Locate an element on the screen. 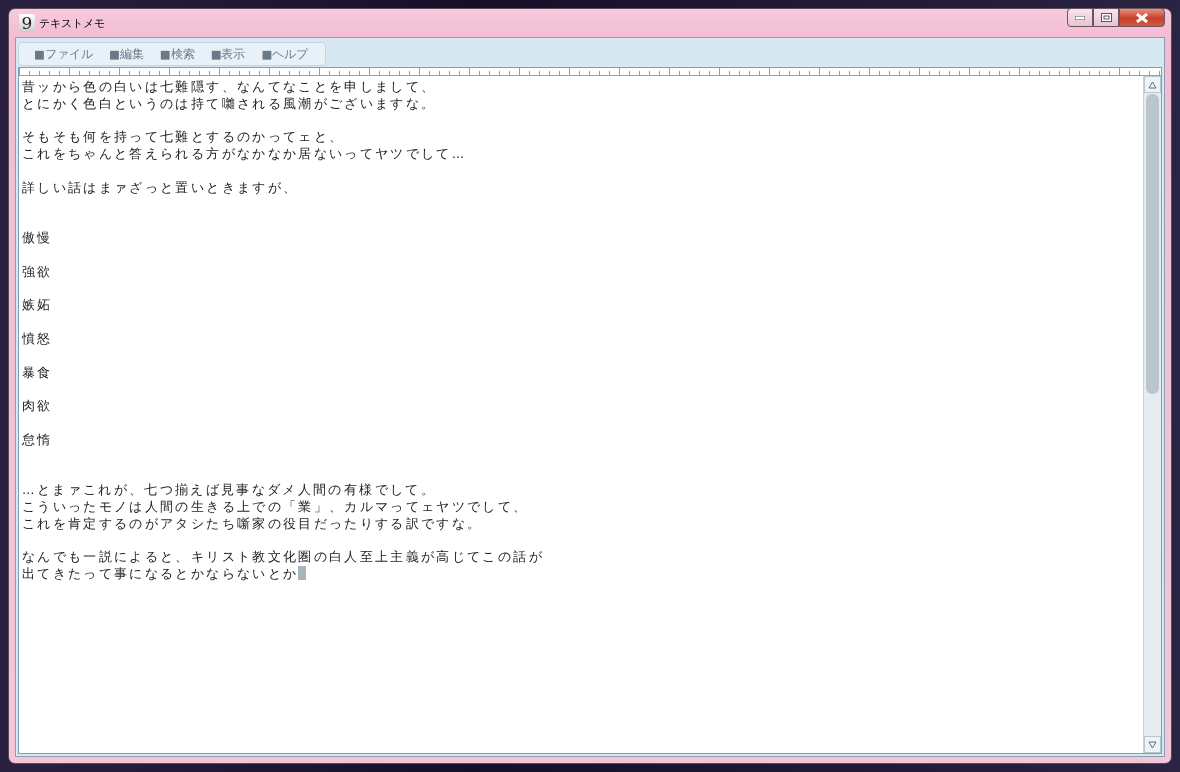 This screenshot has height=772, width=1180. app-icon: 9 is located at coordinates (27, 23).